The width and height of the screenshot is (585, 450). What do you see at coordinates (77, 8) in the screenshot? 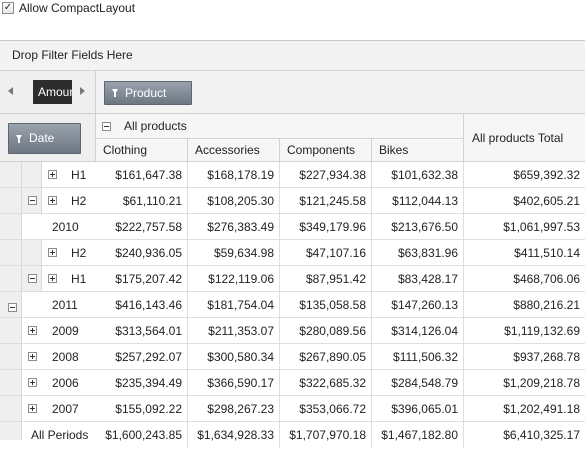
I see `allow-compact-layout-label: Allow CompactLayout` at bounding box center [77, 8].